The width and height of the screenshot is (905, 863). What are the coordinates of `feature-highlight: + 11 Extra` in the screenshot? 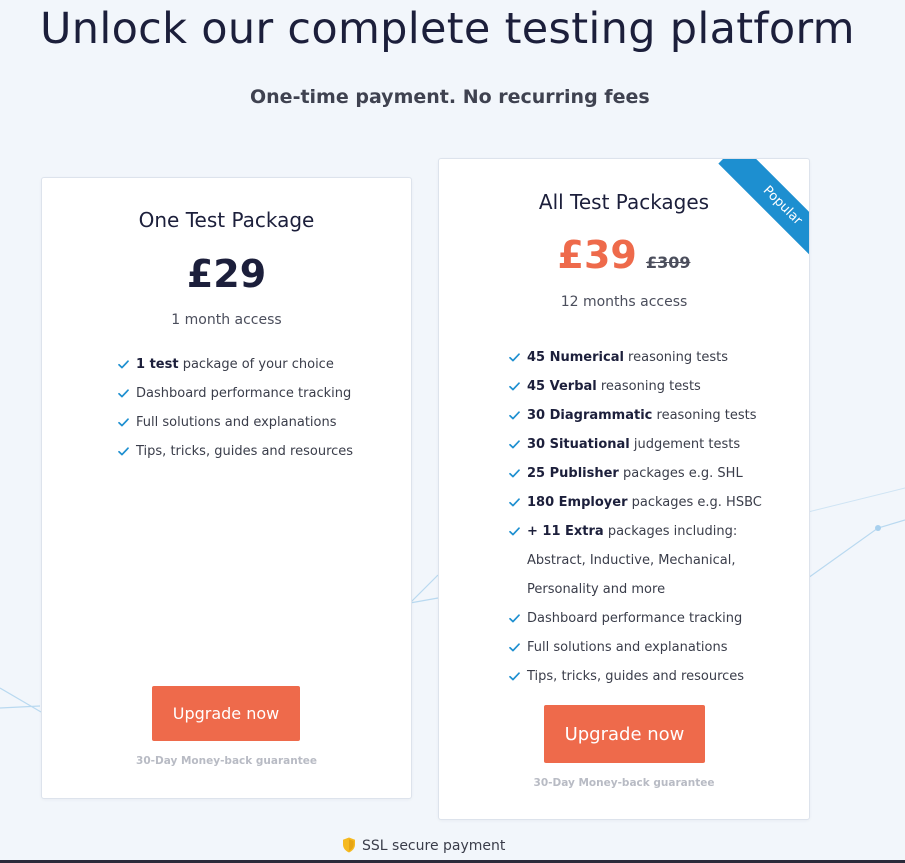 It's located at (565, 531).